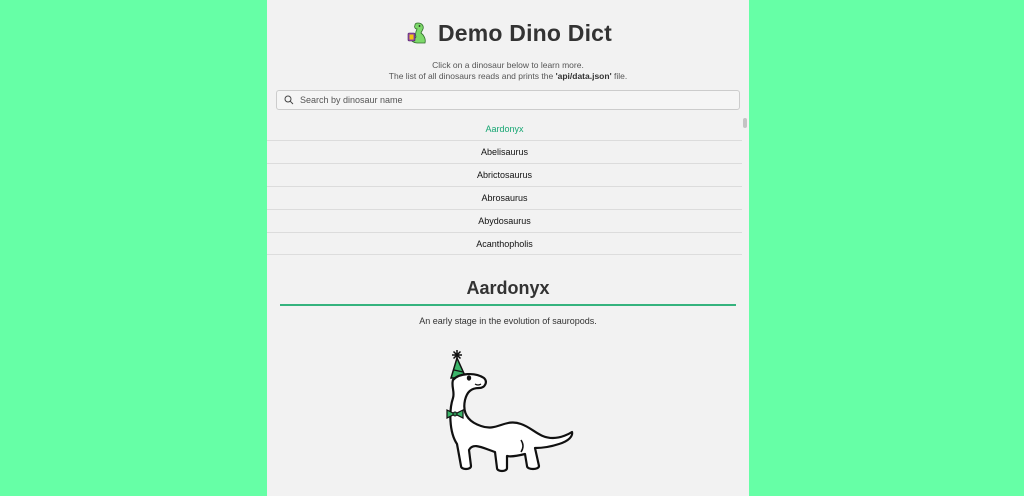 Image resolution: width=1024 pixels, height=496 pixels. What do you see at coordinates (583, 76) in the screenshot?
I see `data-file-name: 'api/data.json'` at bounding box center [583, 76].